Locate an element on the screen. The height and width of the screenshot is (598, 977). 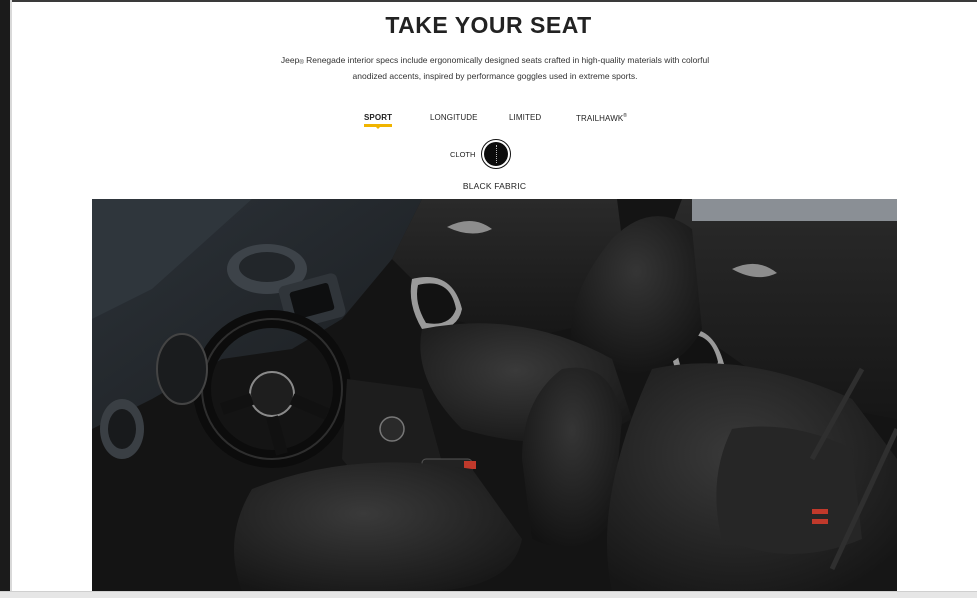
tab-label: TRAILHAWK is located at coordinates (600, 118).